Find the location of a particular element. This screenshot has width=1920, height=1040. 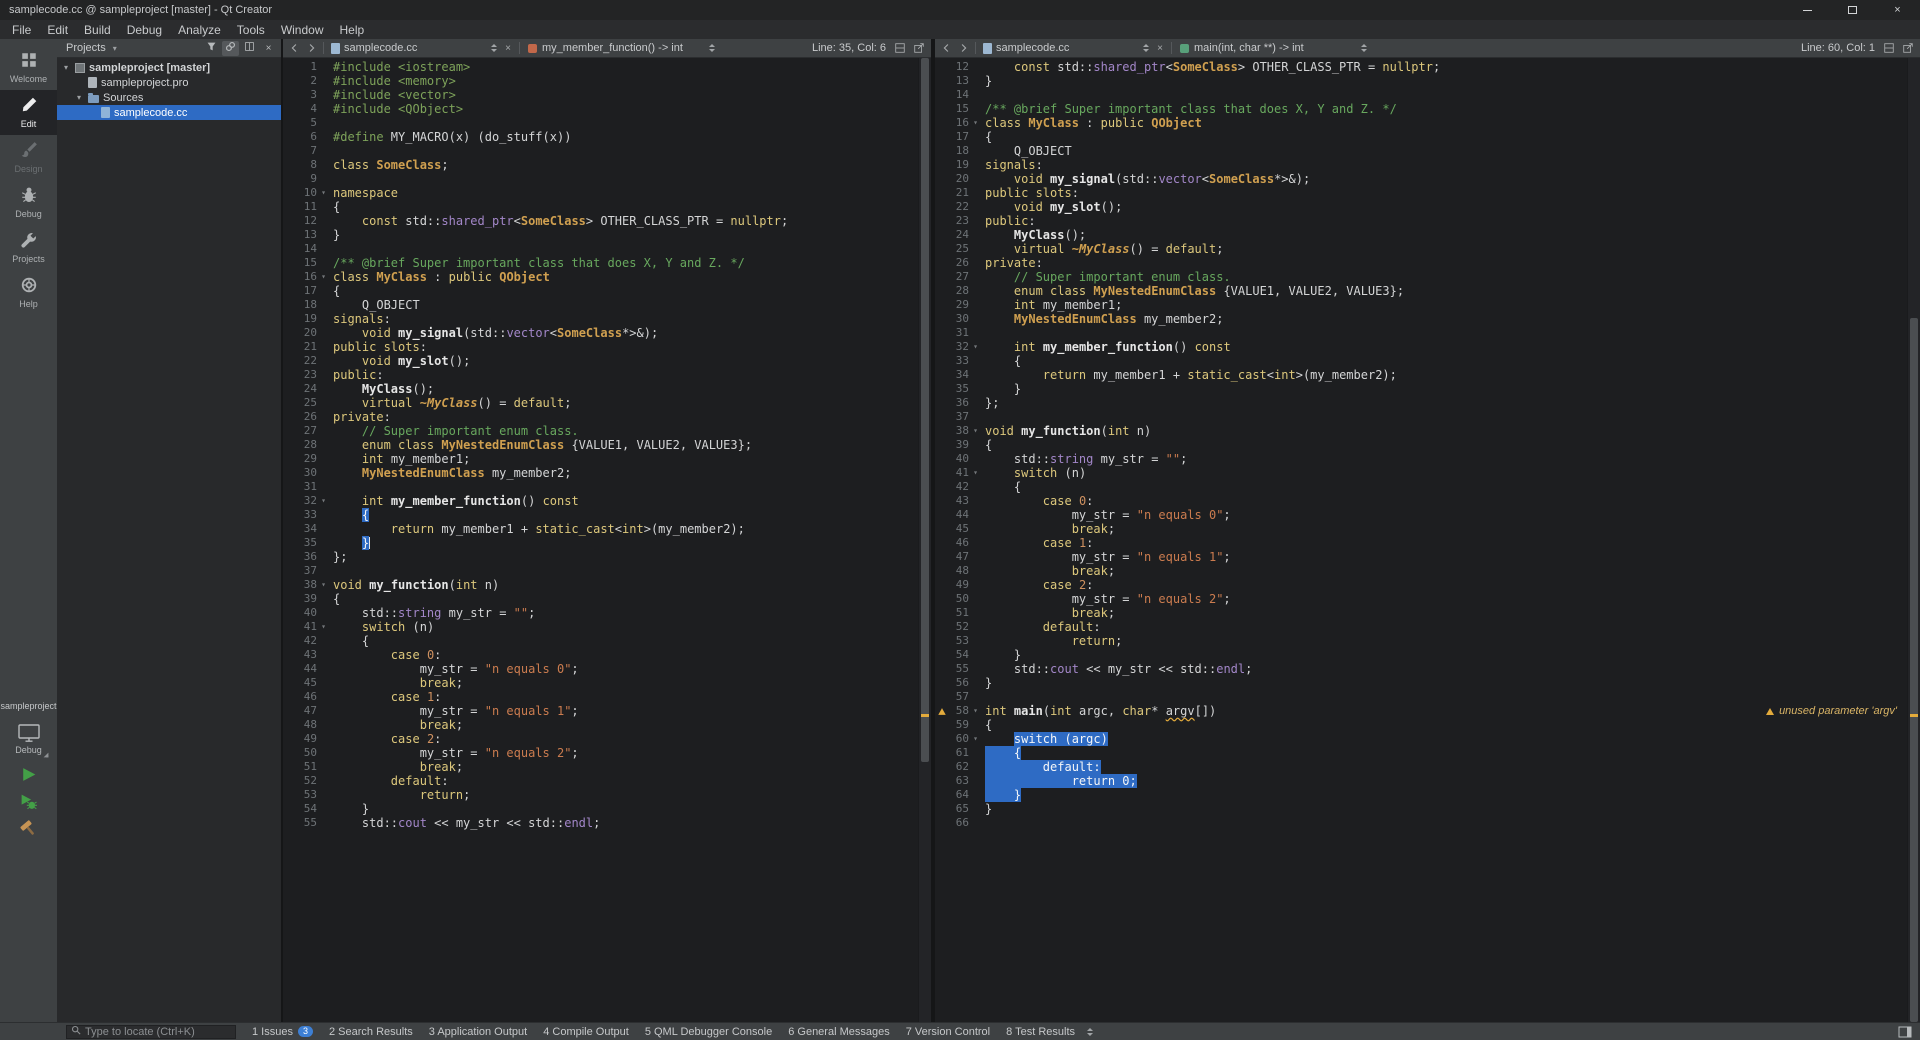

code-line: 9 is located at coordinates (600, 179).